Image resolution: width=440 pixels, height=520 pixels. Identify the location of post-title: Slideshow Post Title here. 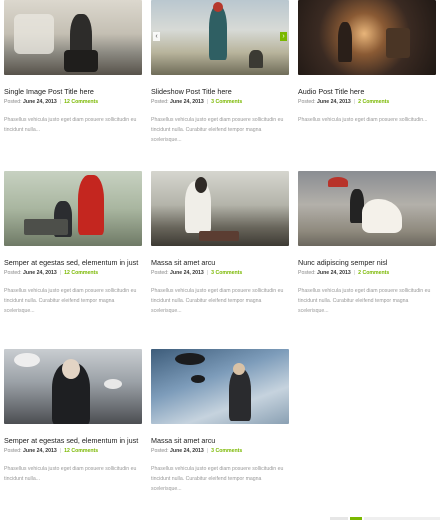
(220, 91).